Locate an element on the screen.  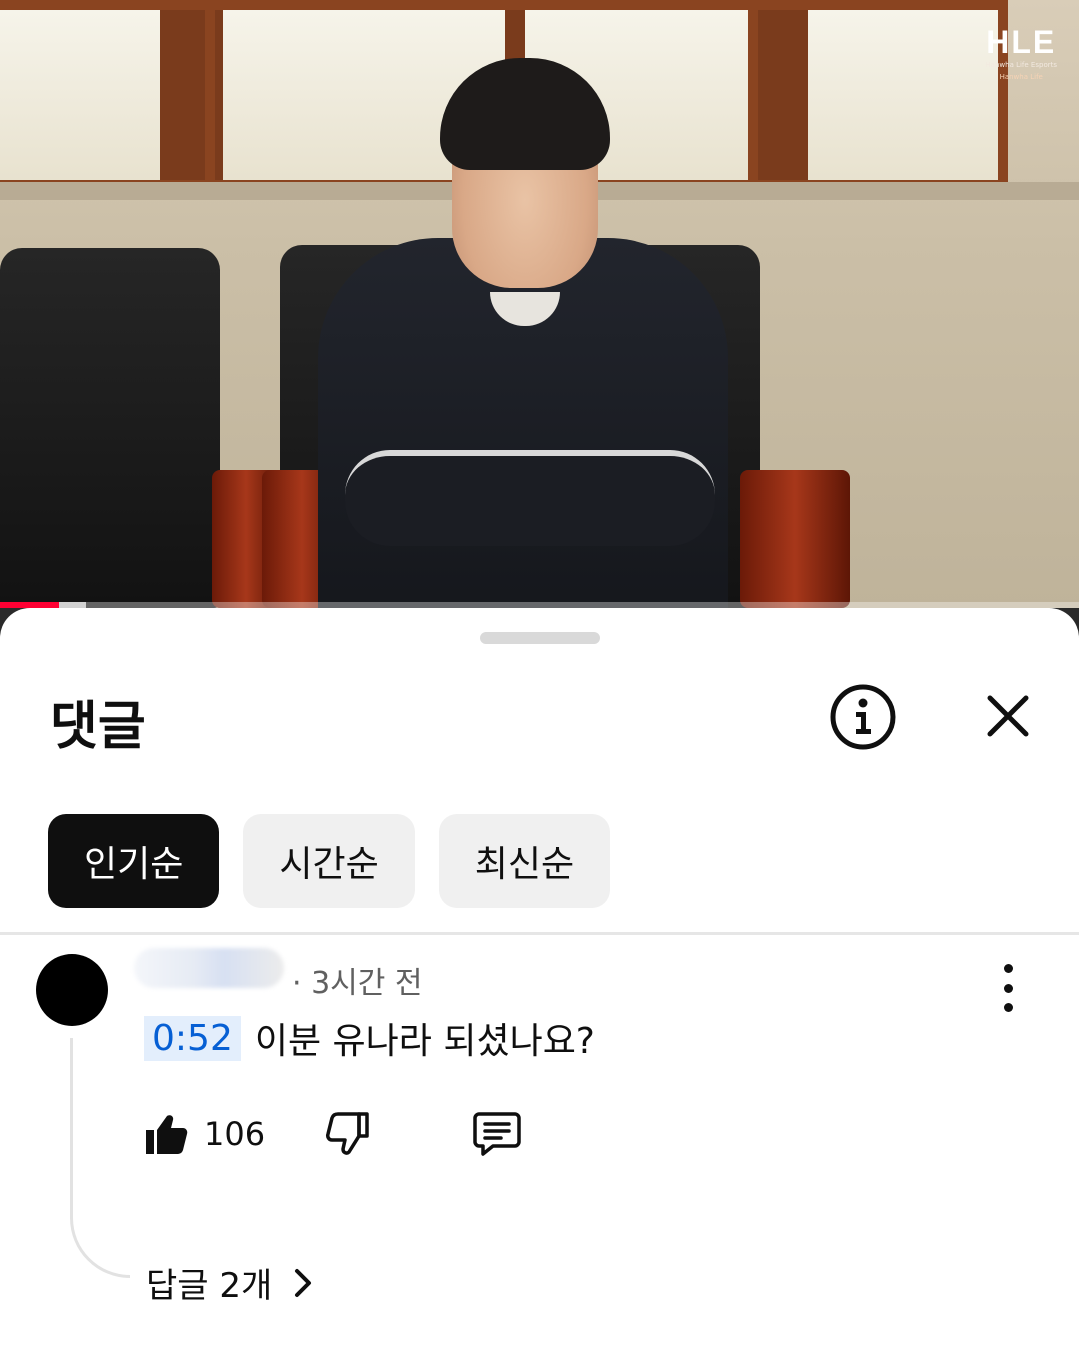
author-name-redacted is located at coordinates (209, 968).